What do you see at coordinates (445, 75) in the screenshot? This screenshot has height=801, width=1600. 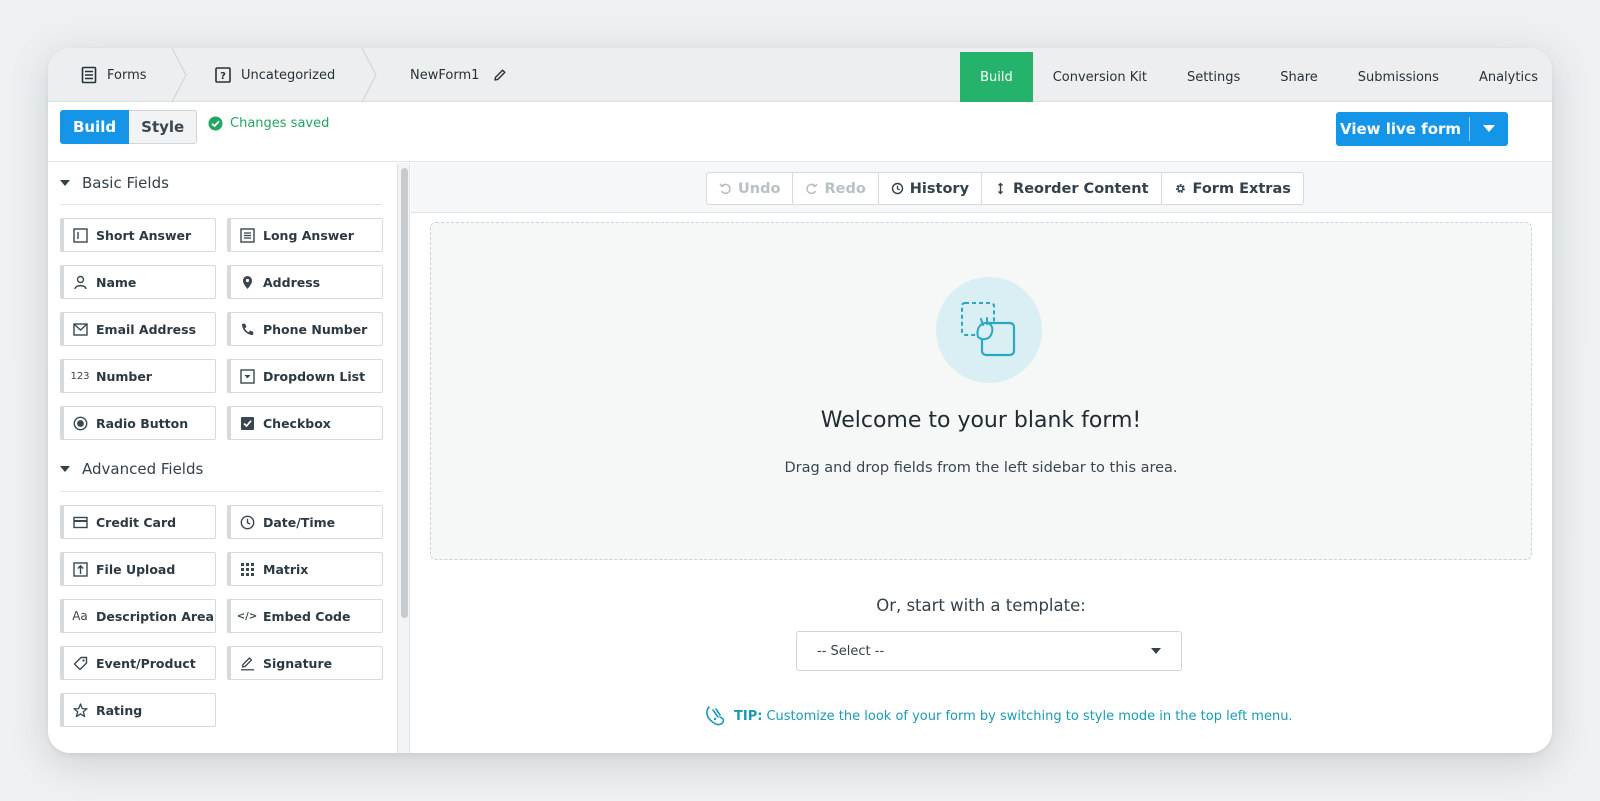 I see `form-name-label: NewForm1` at bounding box center [445, 75].